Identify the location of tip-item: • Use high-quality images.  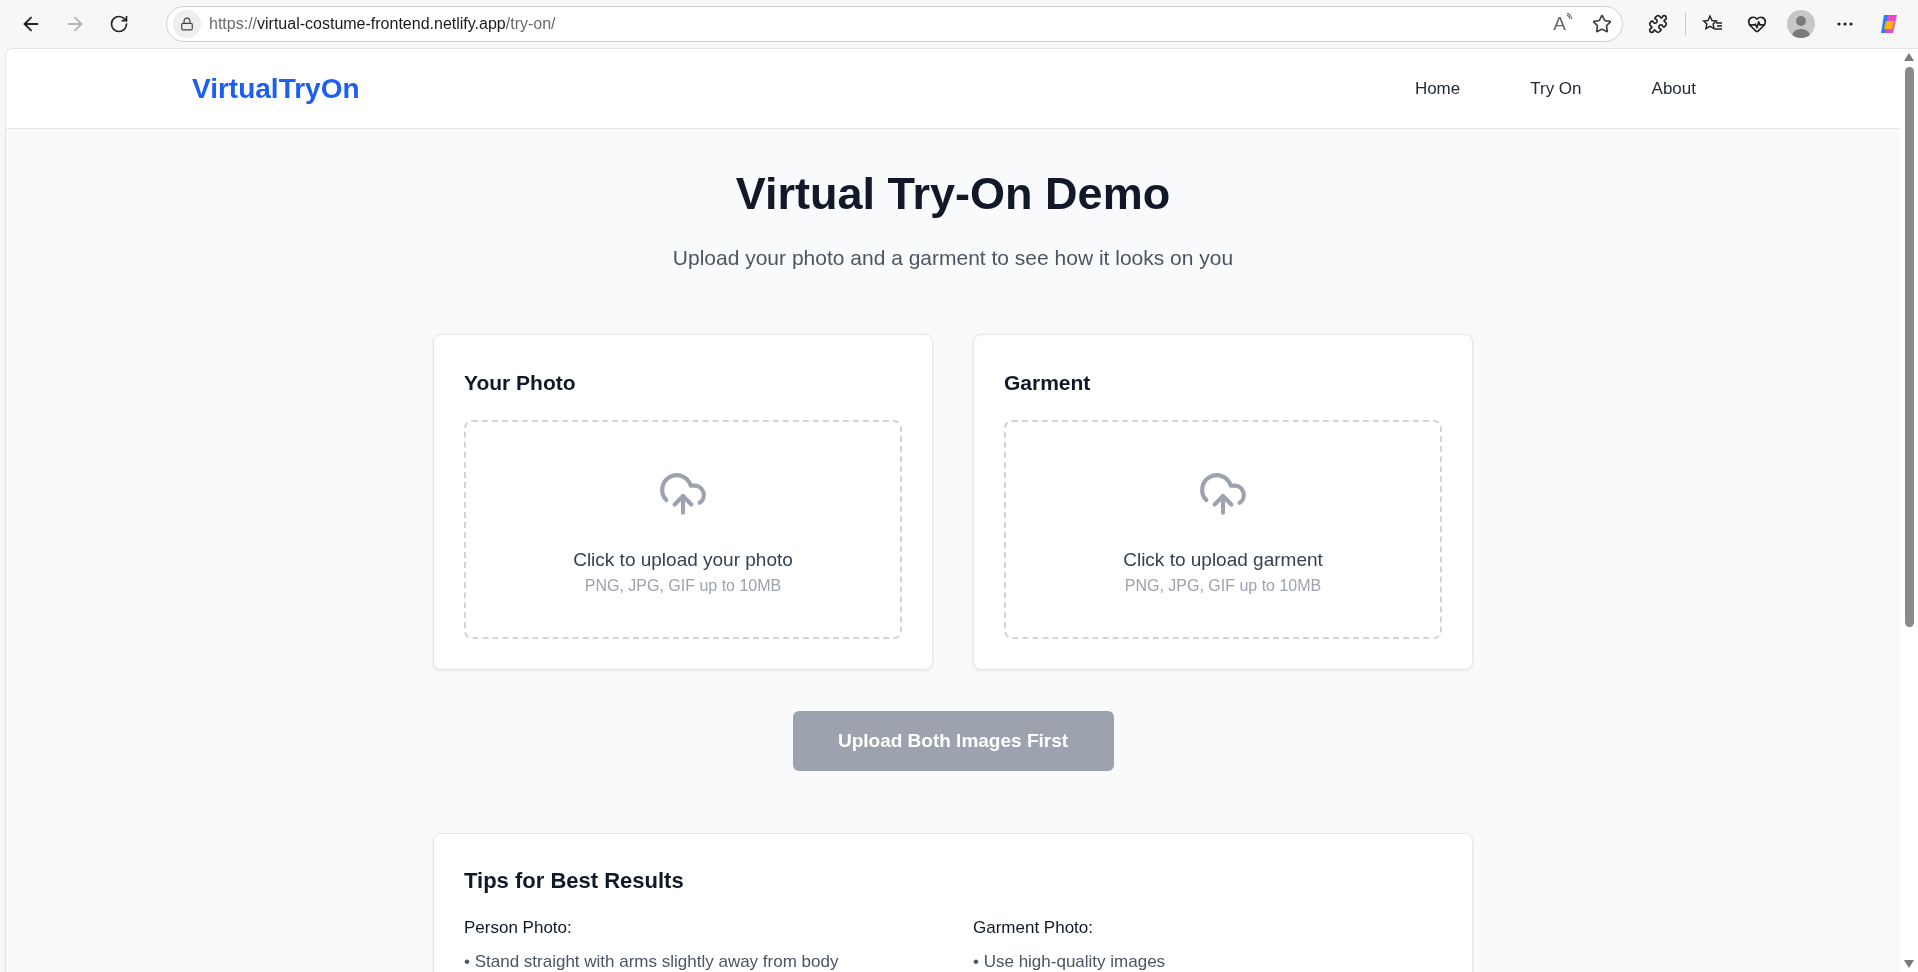
(1070, 962).